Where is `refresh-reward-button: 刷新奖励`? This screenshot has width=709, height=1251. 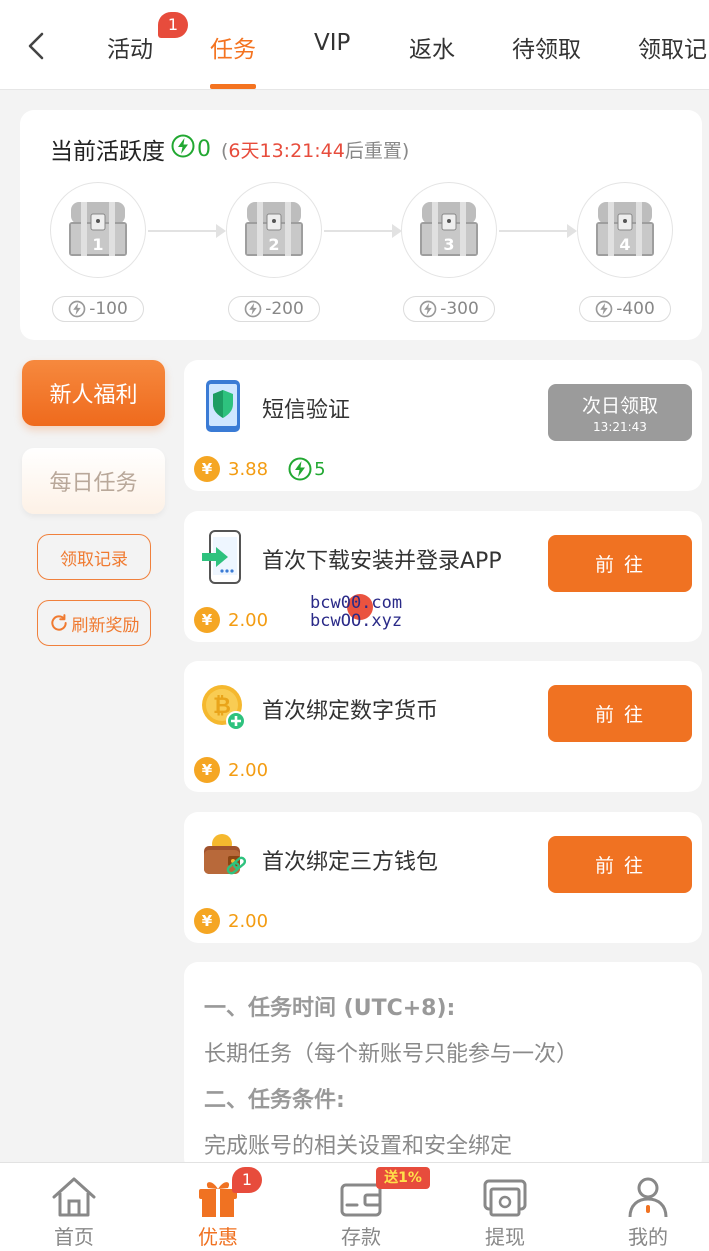 refresh-reward-button: 刷新奖励 is located at coordinates (94, 623).